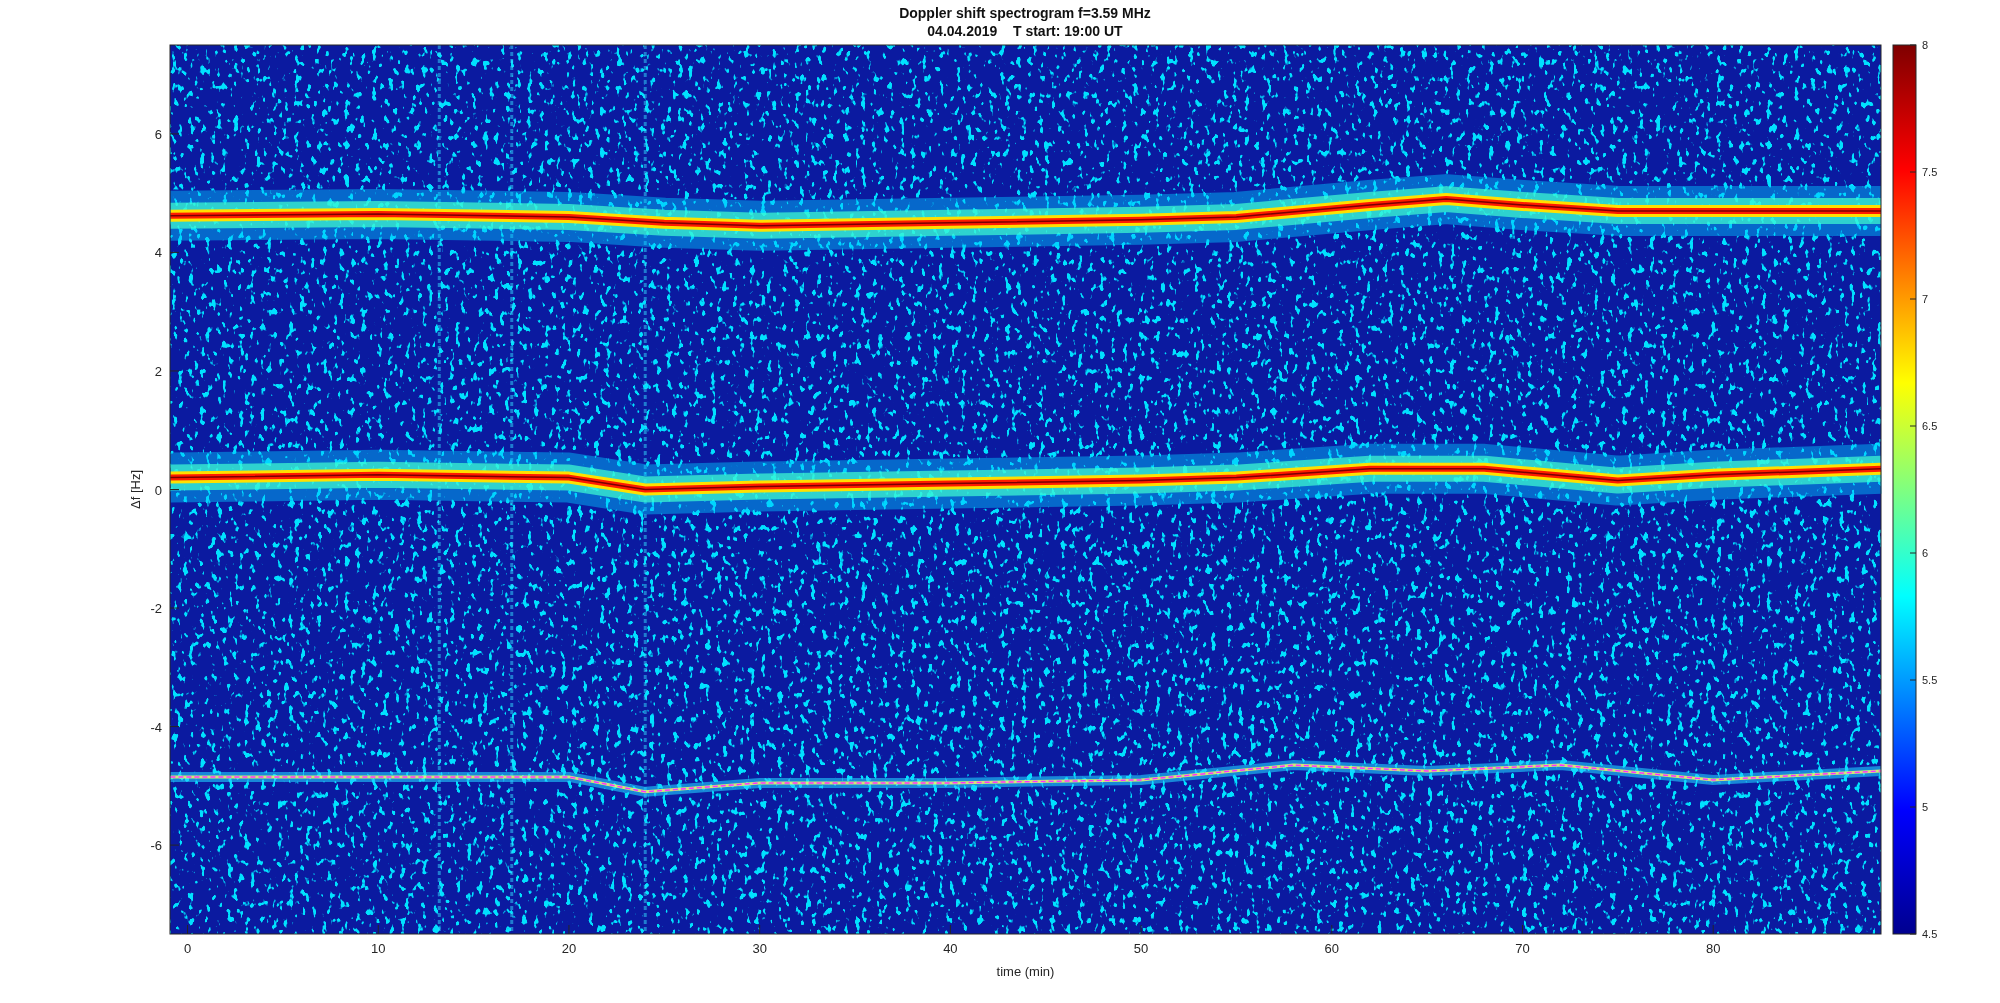  Describe the element at coordinates (378, 948) in the screenshot. I see `x-tick-label: 10` at that location.